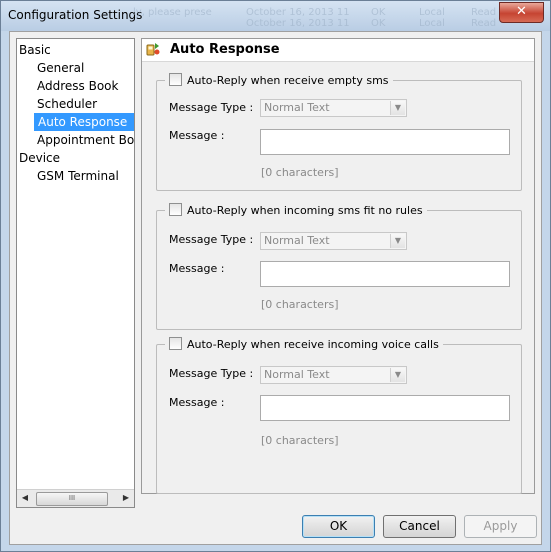 The image size is (551, 552). I want to click on tree-item-address-book: Address Book, so click(77, 86).